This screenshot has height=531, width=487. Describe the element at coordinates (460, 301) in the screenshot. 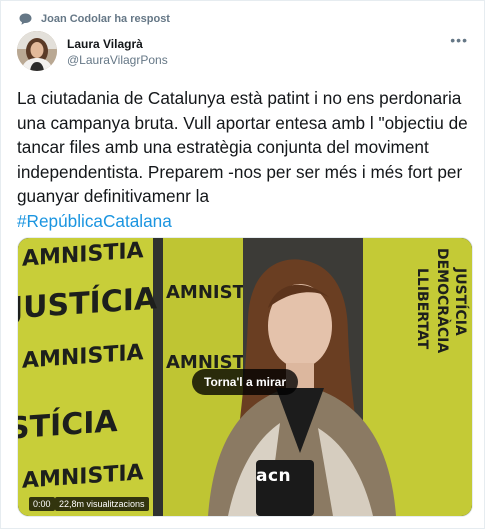

I see `svg-text: JUSTÍCIA` at that location.